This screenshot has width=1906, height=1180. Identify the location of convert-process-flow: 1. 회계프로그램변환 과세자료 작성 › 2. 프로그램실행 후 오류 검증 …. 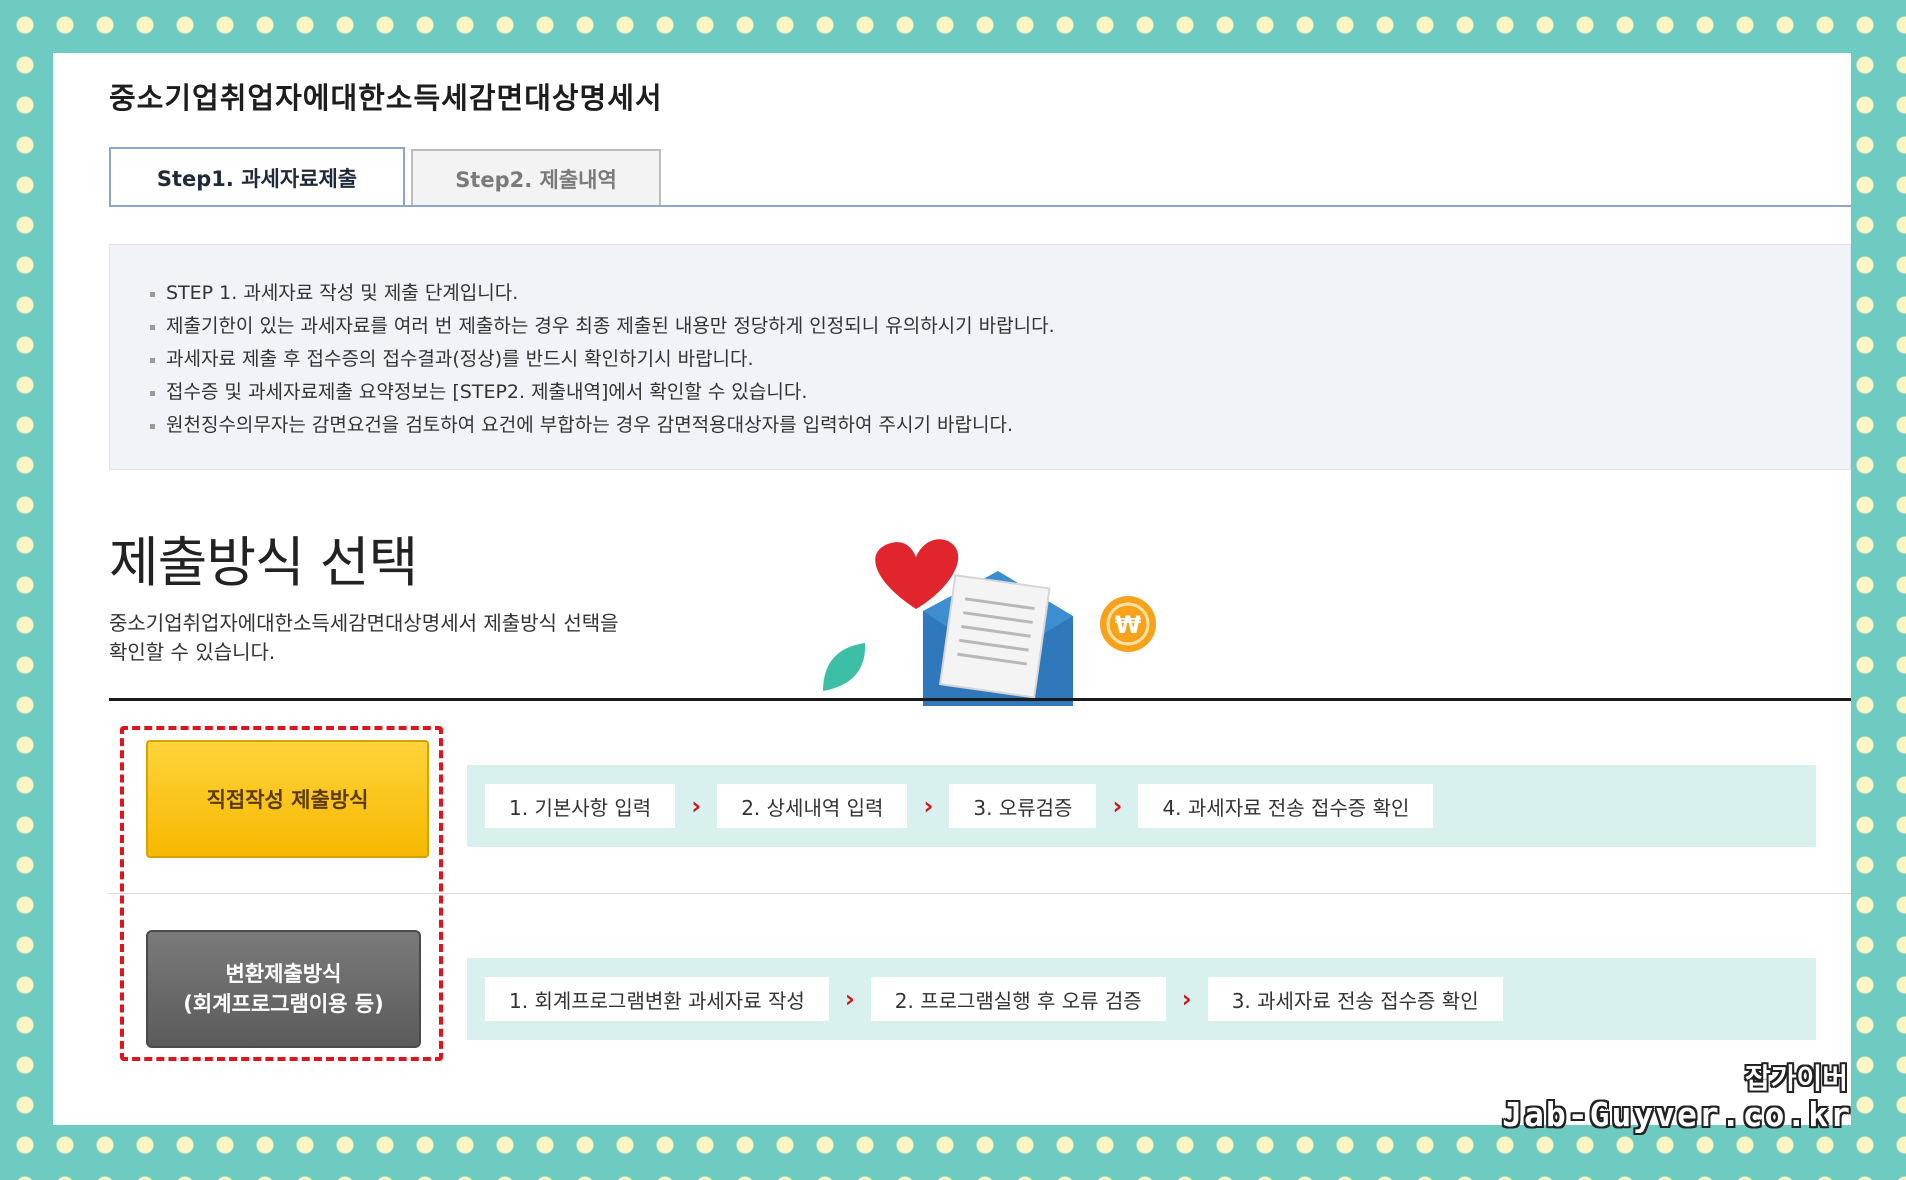
(1141, 999).